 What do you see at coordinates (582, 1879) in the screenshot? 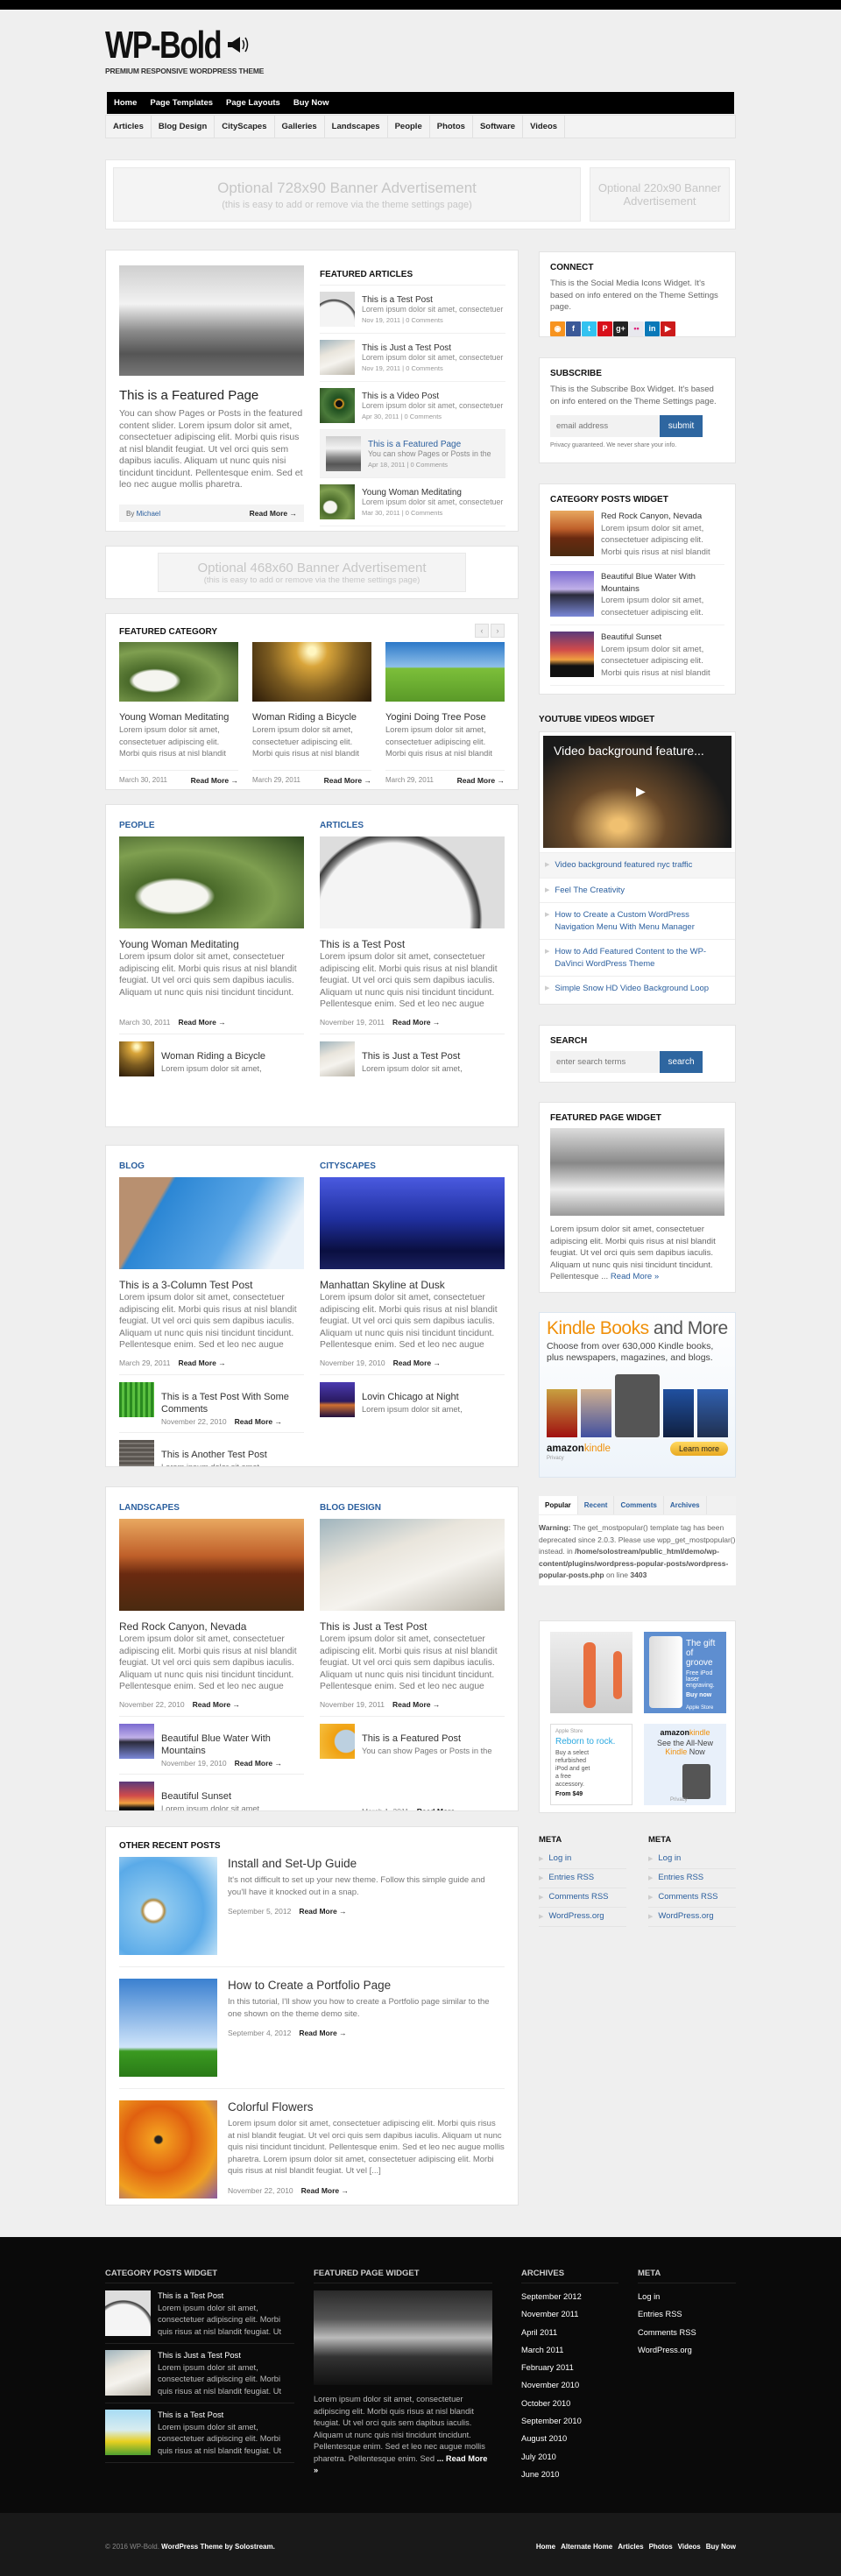
I see `meta-link-entries-rss: ▶ Entries RSS` at bounding box center [582, 1879].